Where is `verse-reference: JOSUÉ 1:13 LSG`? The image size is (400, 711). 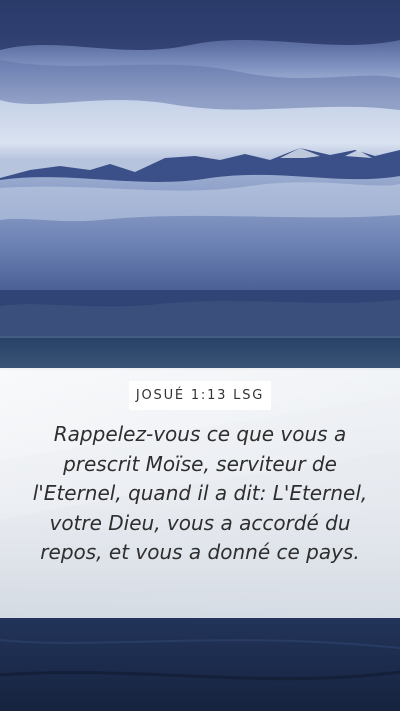 verse-reference: JOSUÉ 1:13 LSG is located at coordinates (200, 395).